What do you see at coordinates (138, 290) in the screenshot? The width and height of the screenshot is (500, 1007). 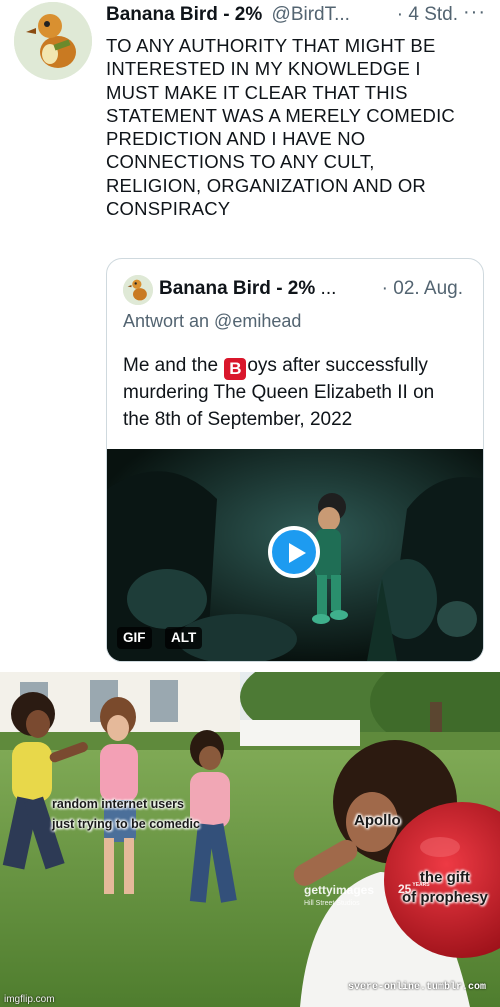 I see `quoted-author-avatar` at bounding box center [138, 290].